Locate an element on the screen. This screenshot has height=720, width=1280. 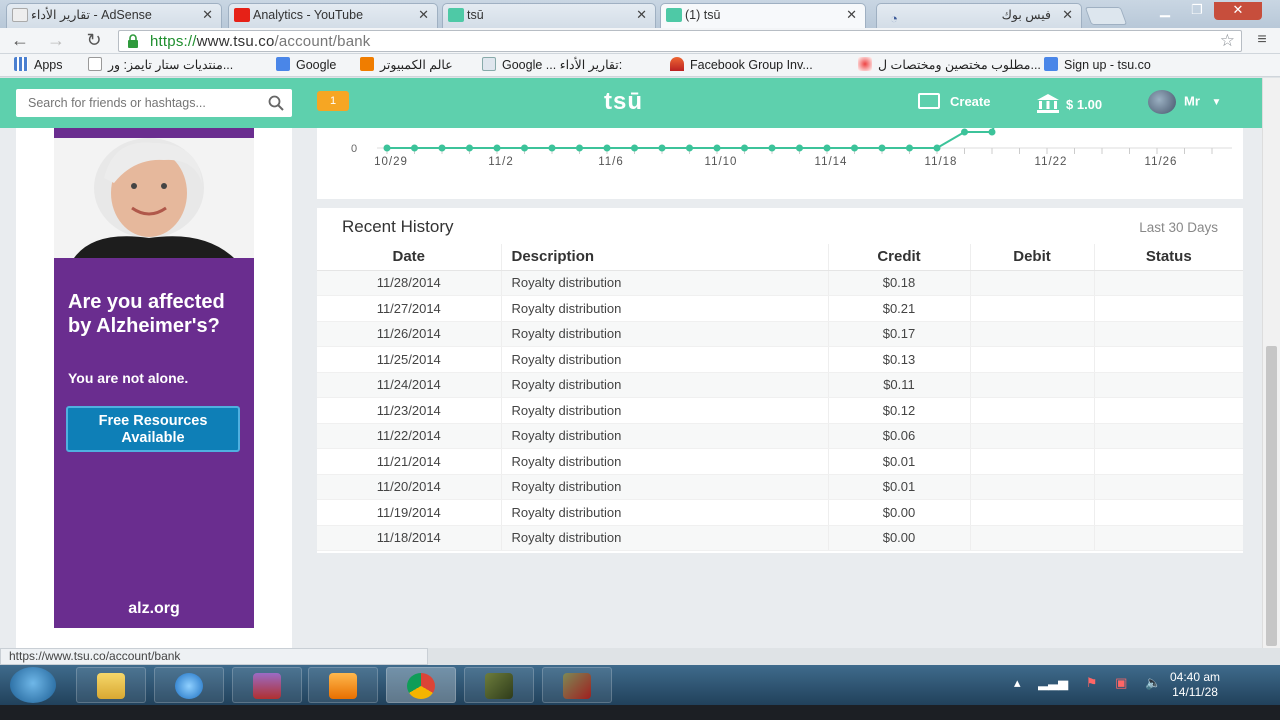
date-range-filter: Last 30 Days is located at coordinates (1178, 227).